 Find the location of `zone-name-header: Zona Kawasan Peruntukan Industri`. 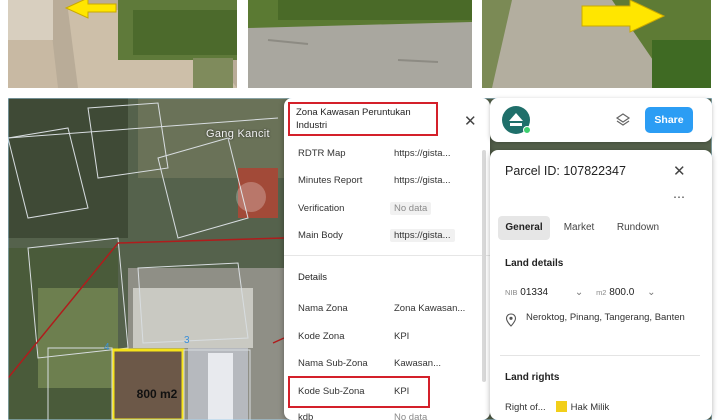

zone-name-header: Zona Kawasan Peruntukan Industri is located at coordinates (363, 119).